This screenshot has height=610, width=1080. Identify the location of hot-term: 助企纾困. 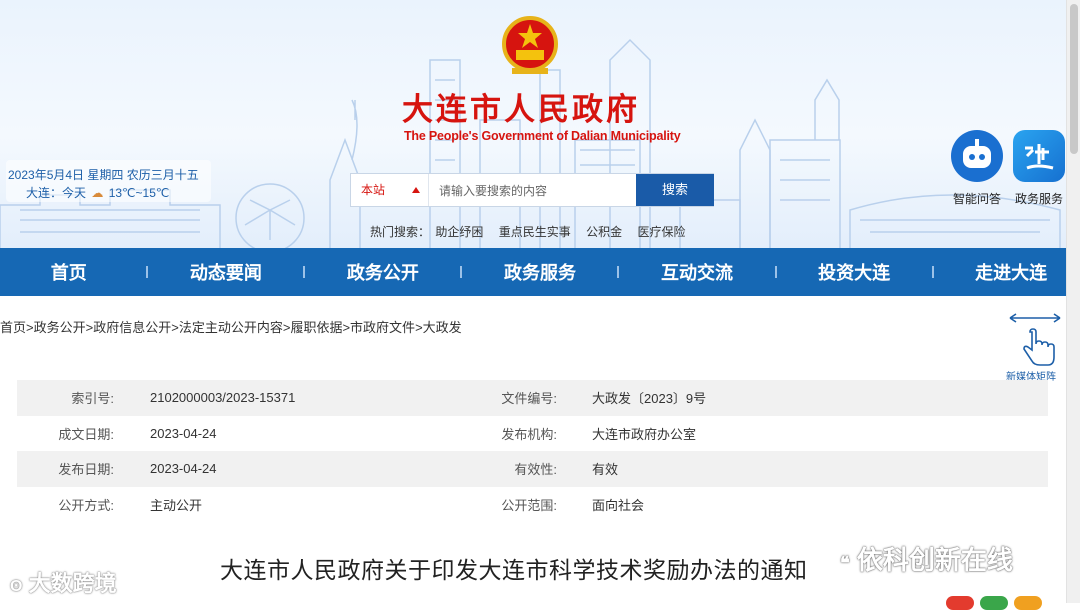
(459, 232).